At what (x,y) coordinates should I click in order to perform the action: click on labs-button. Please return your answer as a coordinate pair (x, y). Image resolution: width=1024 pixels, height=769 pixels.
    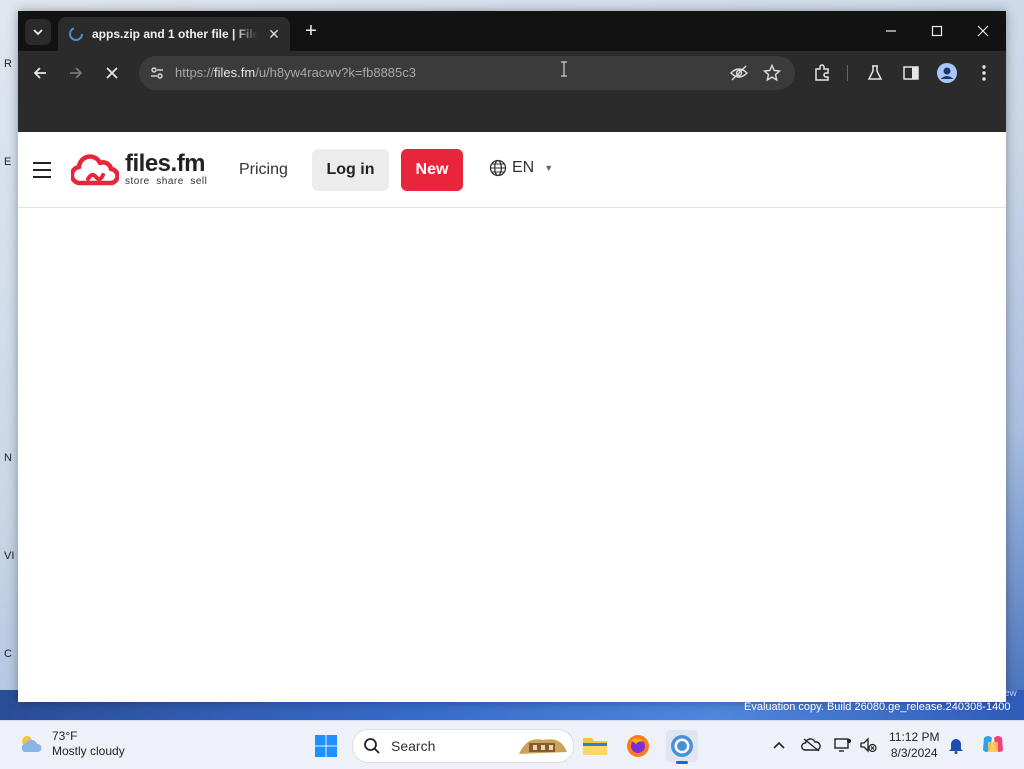
    Looking at the image, I should click on (875, 73).